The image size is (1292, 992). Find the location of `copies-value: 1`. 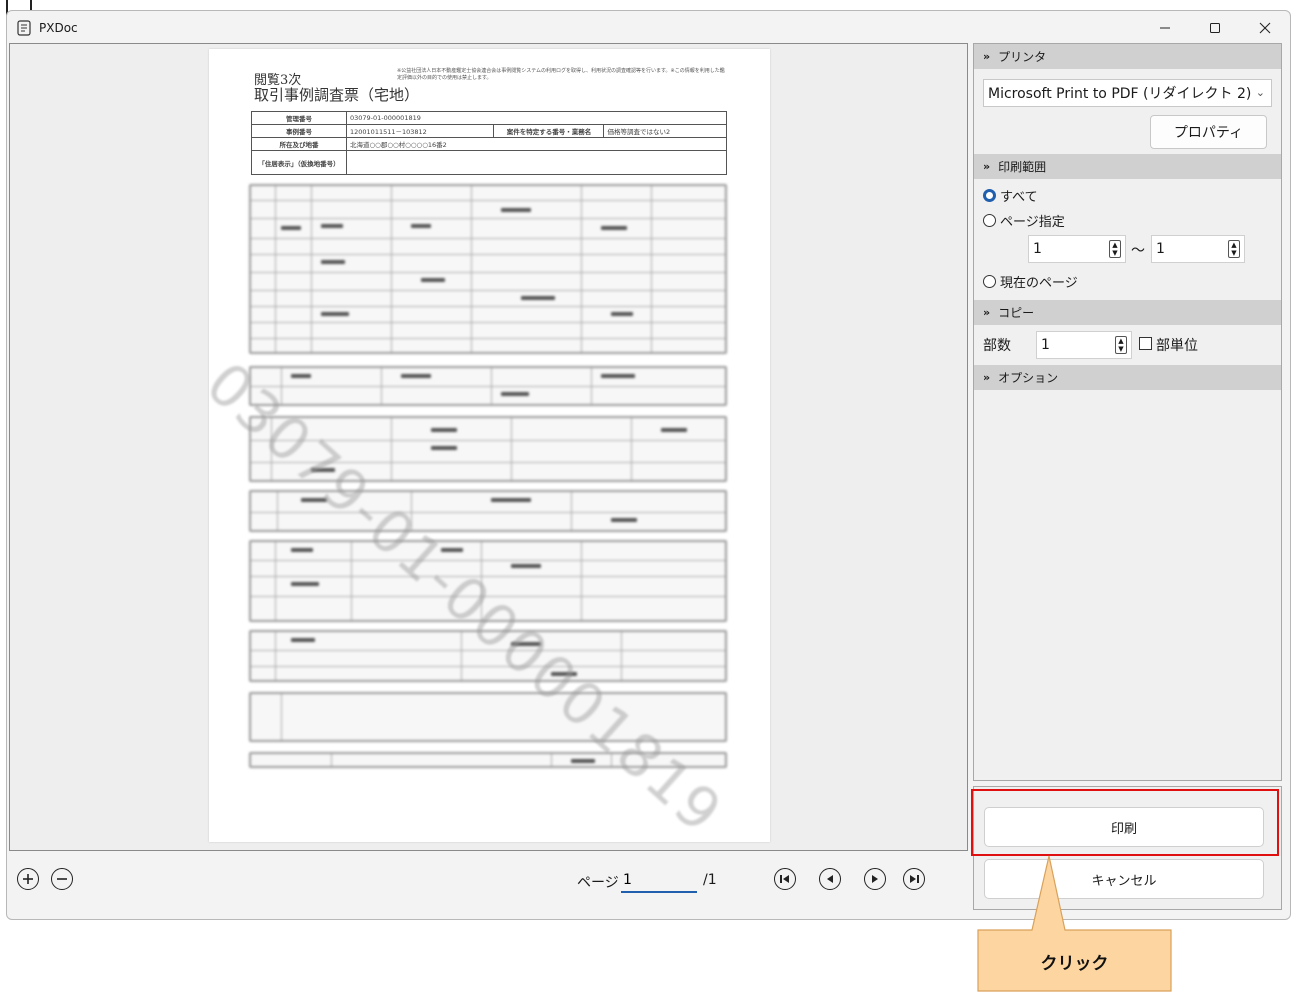

copies-value: 1 is located at coordinates (1045, 345).